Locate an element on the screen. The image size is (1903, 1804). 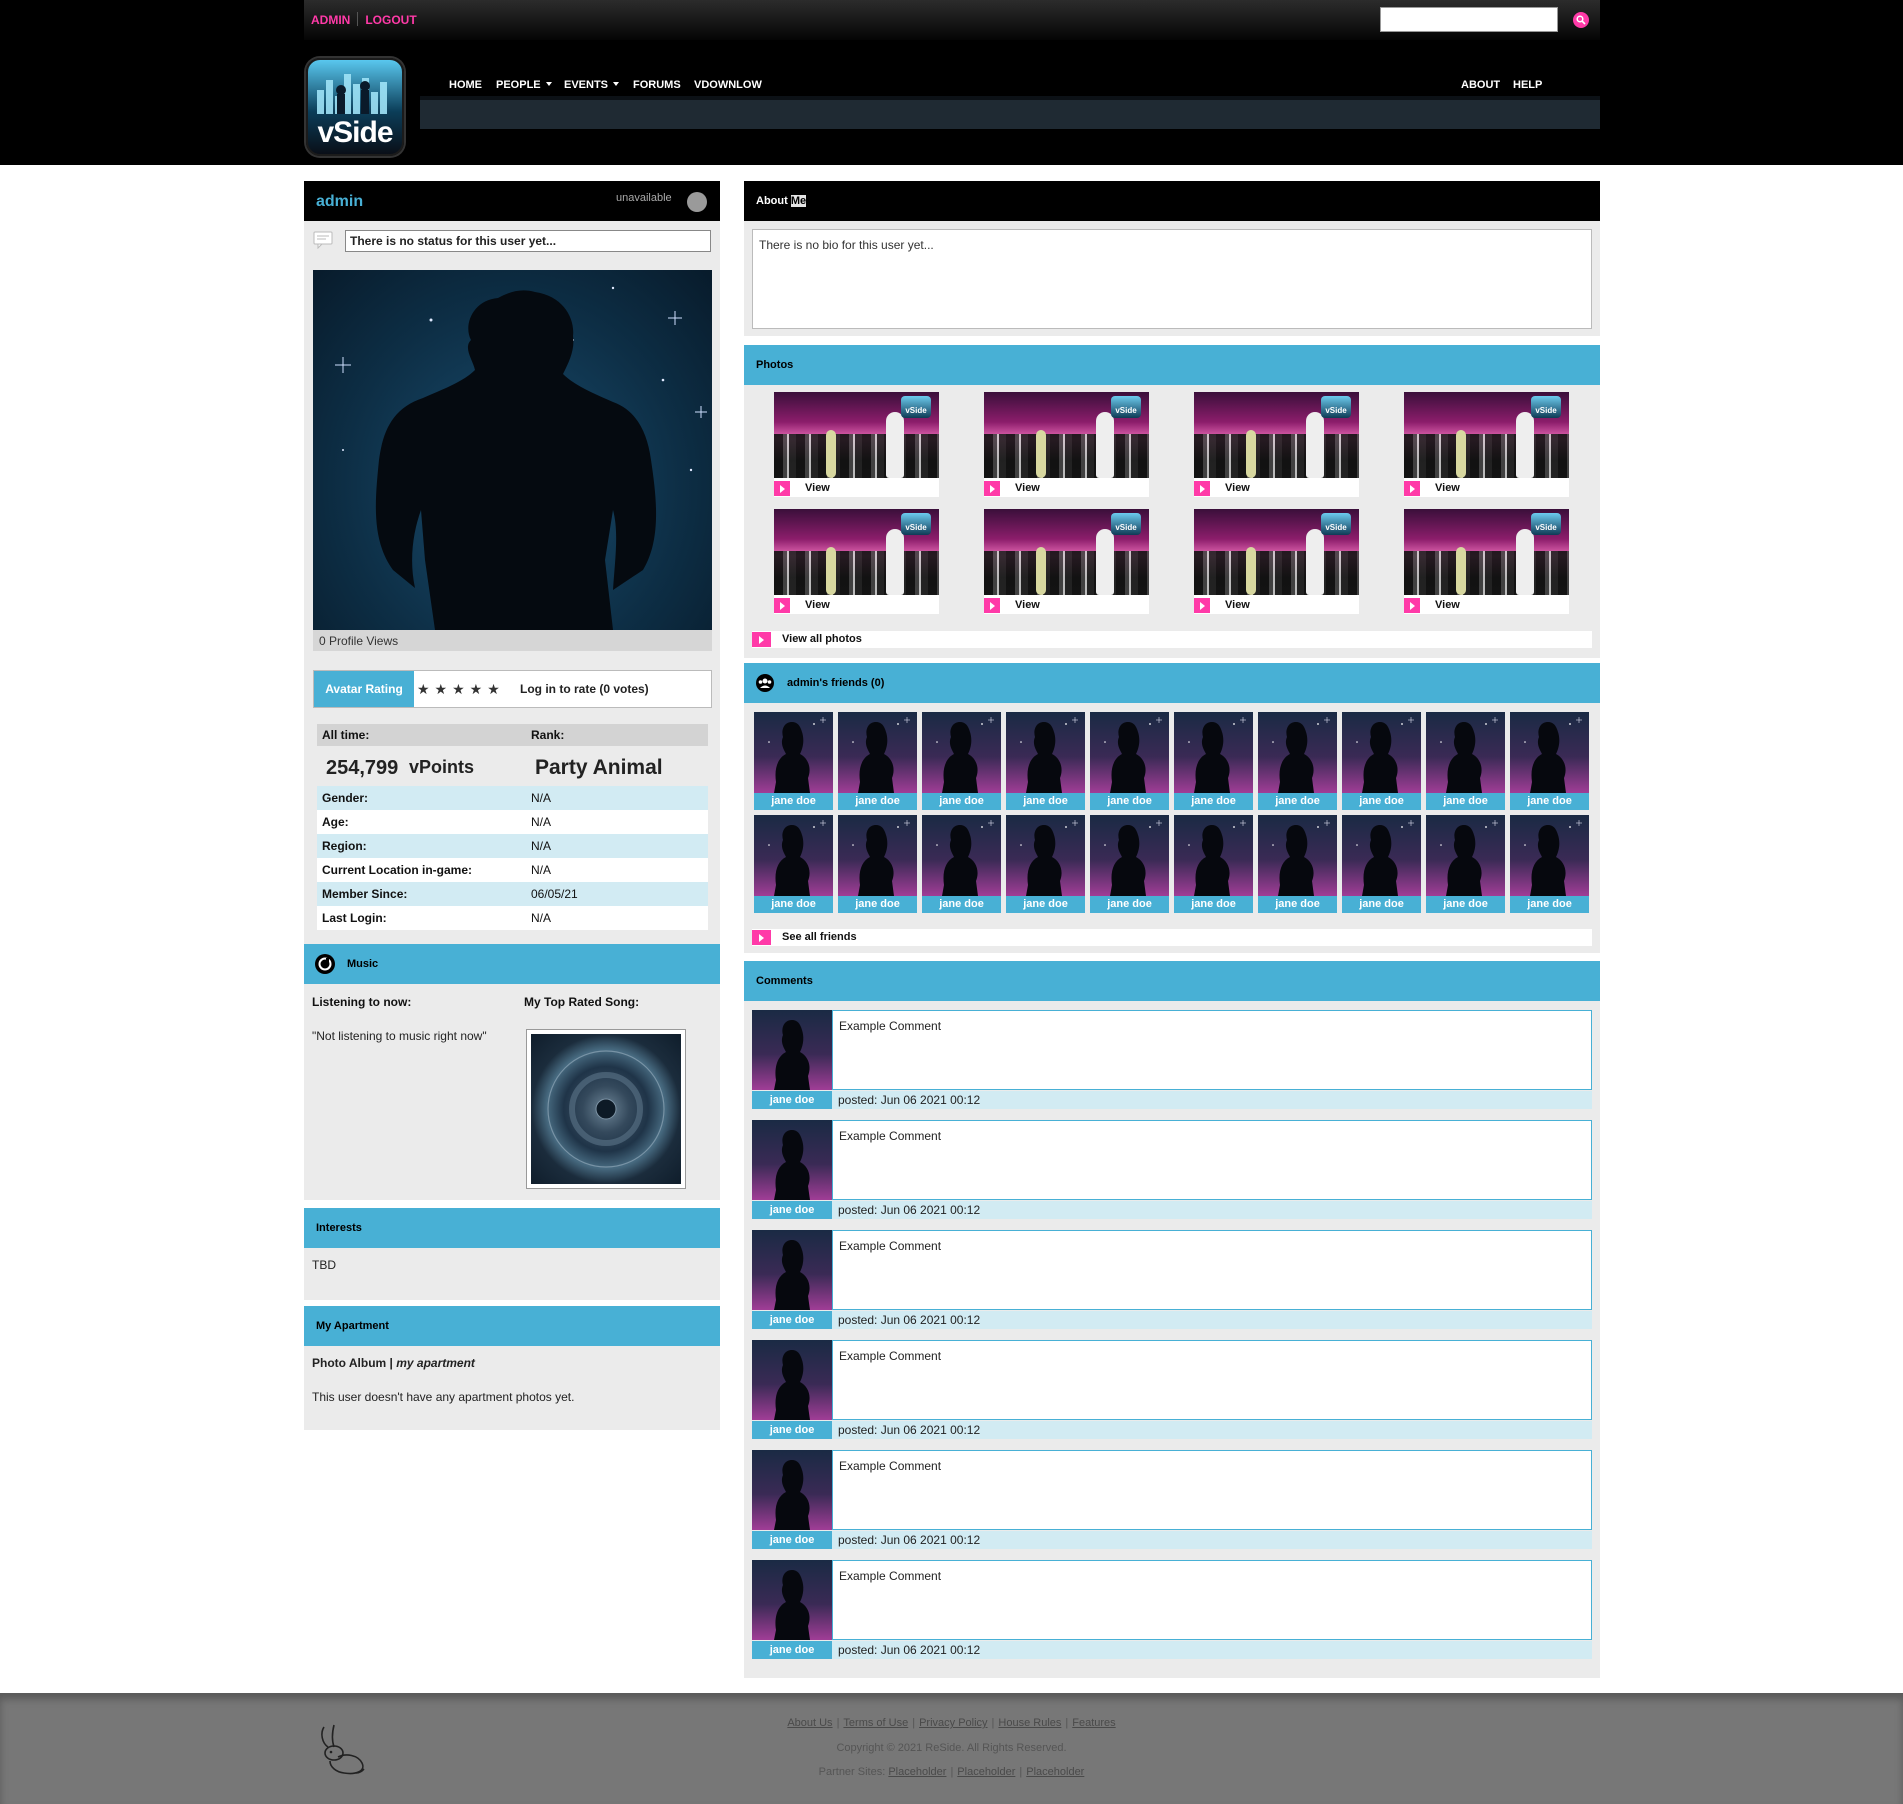
vside-logo: vSide is located at coordinates (355, 107).